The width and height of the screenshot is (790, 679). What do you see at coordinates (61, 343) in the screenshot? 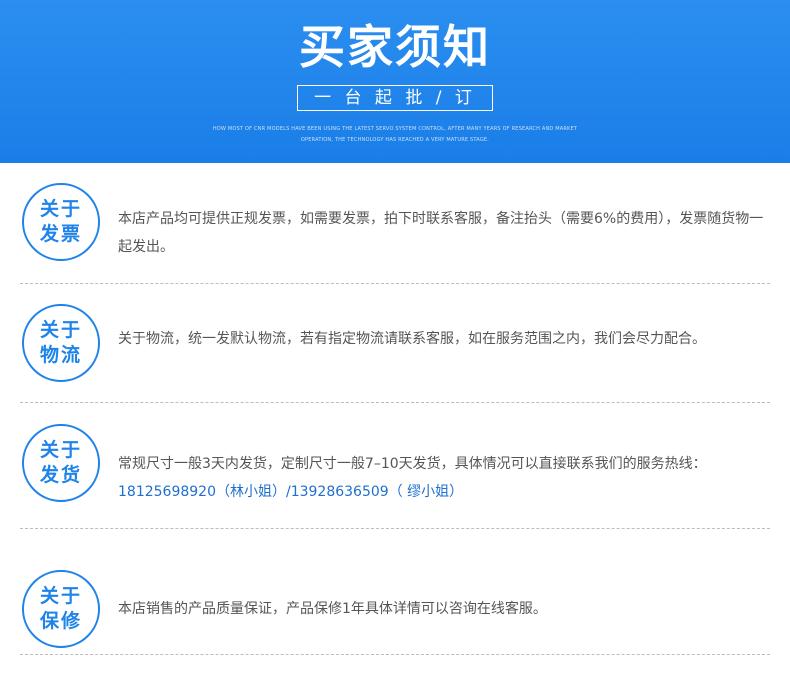
I see `logistics-badge: 关于 物流` at bounding box center [61, 343].